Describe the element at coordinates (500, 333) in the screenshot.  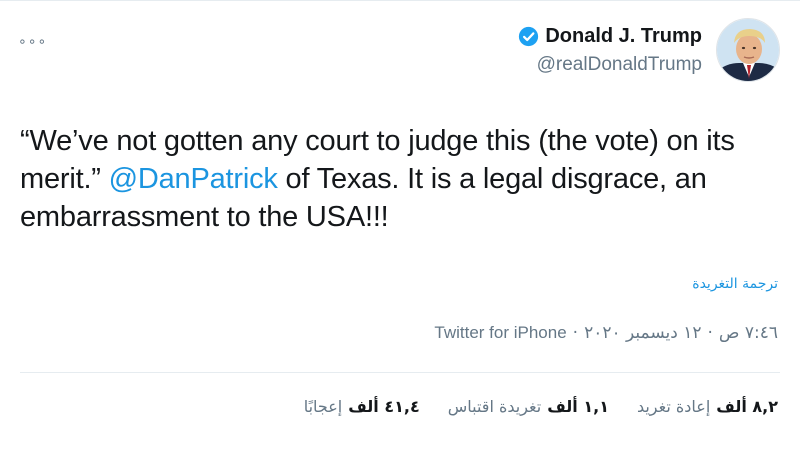
I see `tweet-source: Twitter for iPhone` at that location.